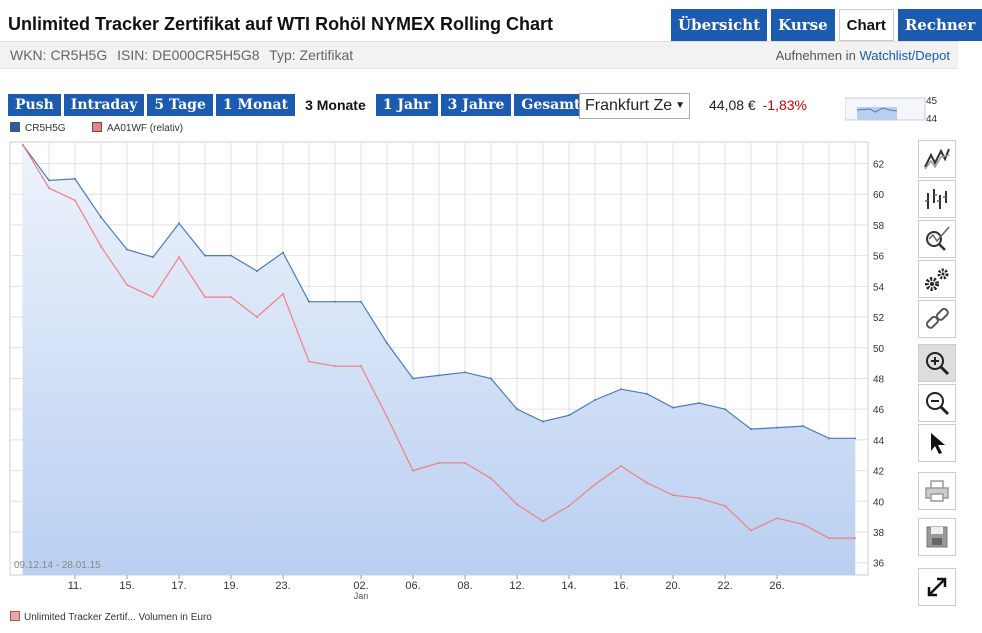 The width and height of the screenshot is (982, 633). Describe the element at coordinates (311, 55) in the screenshot. I see `type-label: Typ: Zertifikat` at that location.